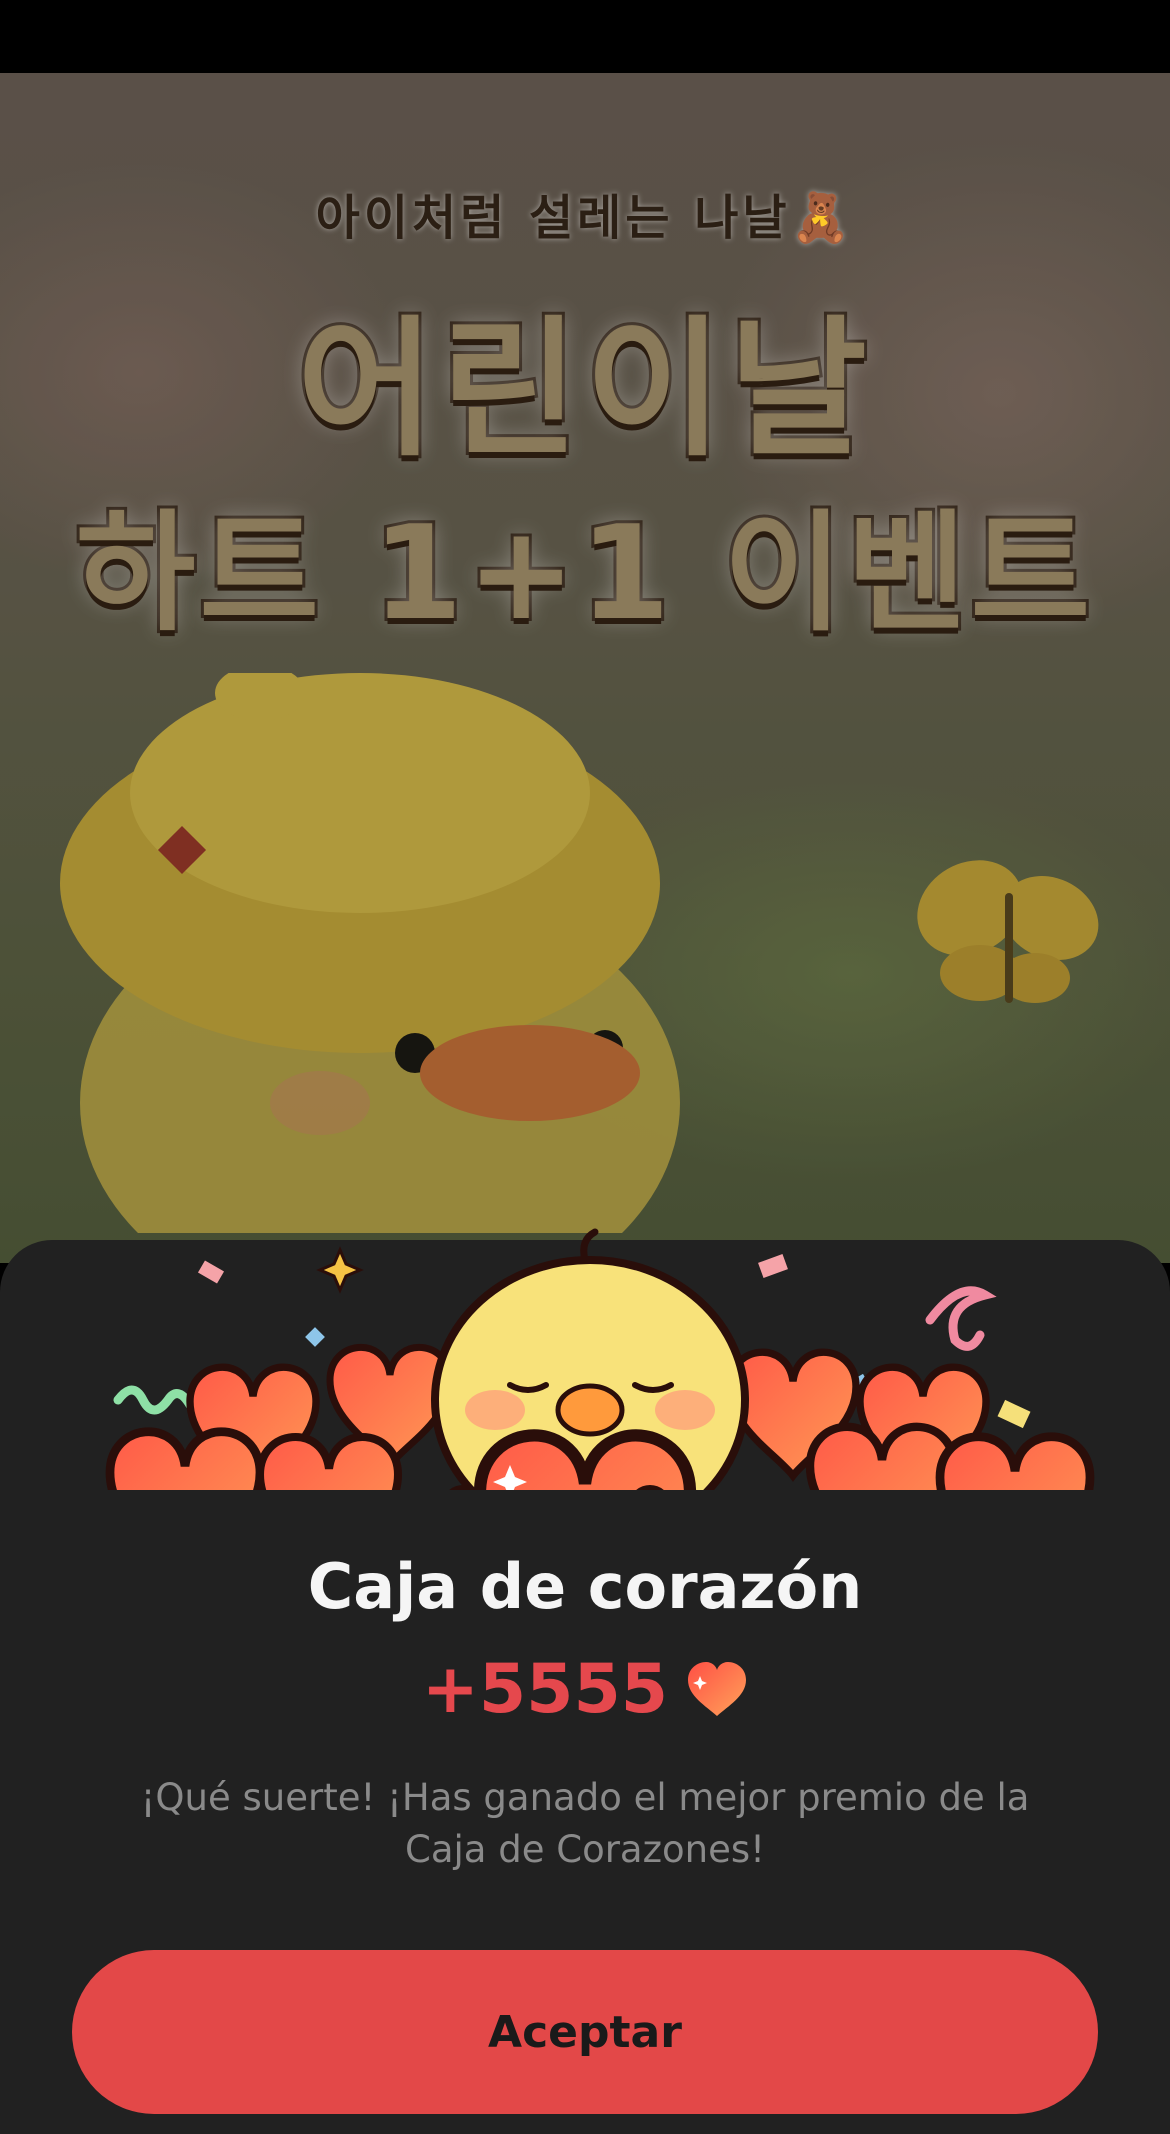 This screenshot has width=1170, height=2134. I want to click on reward-amount: +5555, so click(545, 1689).